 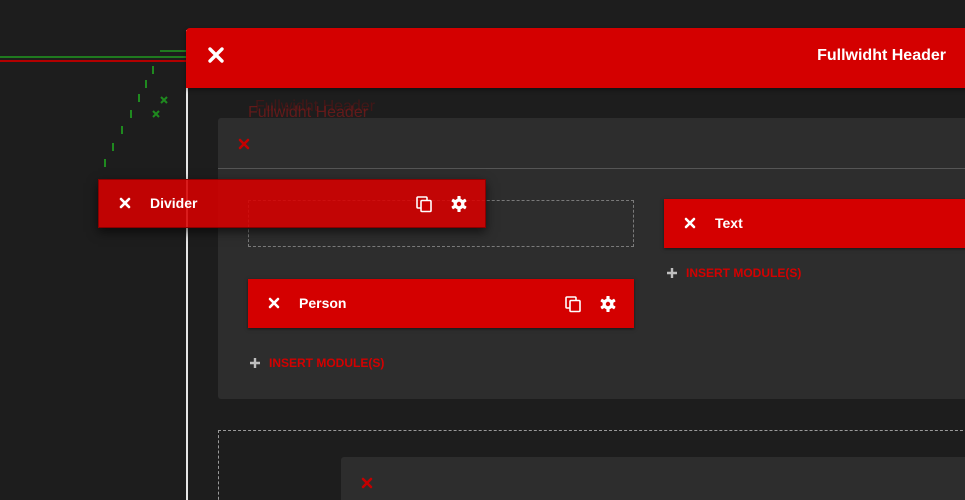 I want to click on module-text: Text, so click(x=814, y=223).